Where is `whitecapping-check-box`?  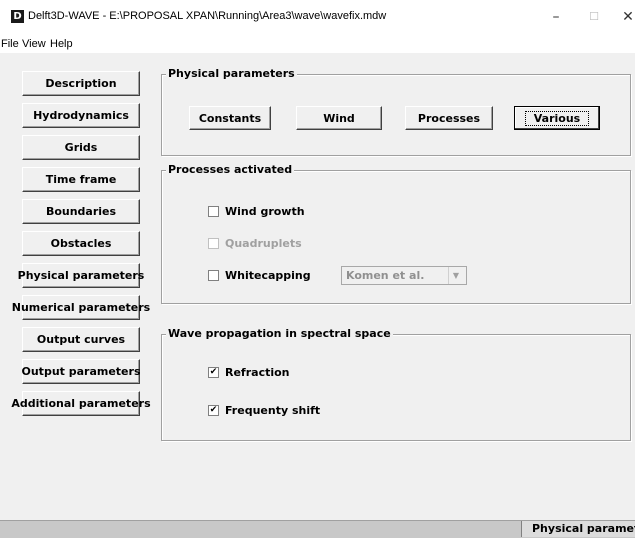 whitecapping-check-box is located at coordinates (213, 275).